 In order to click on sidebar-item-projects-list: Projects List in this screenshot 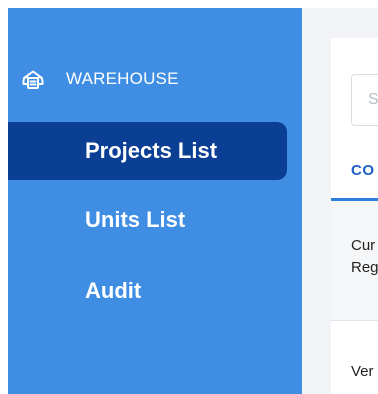, I will do `click(147, 151)`.